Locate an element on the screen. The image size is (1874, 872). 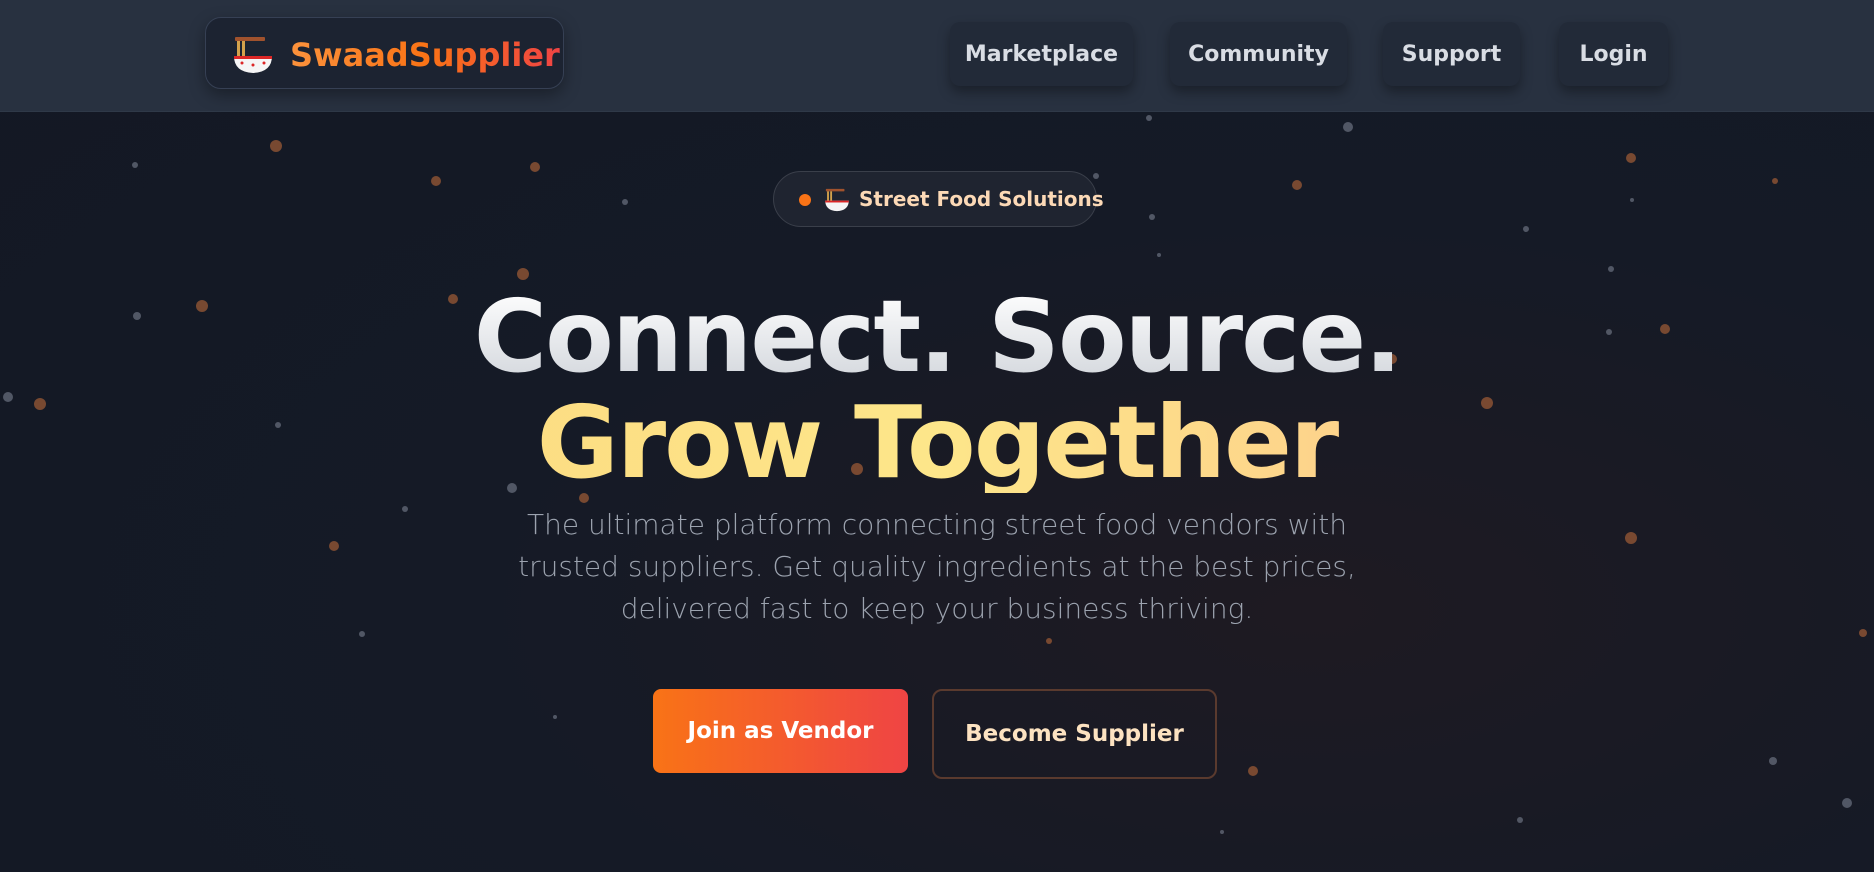
nav-support: Support is located at coordinates (1451, 54).